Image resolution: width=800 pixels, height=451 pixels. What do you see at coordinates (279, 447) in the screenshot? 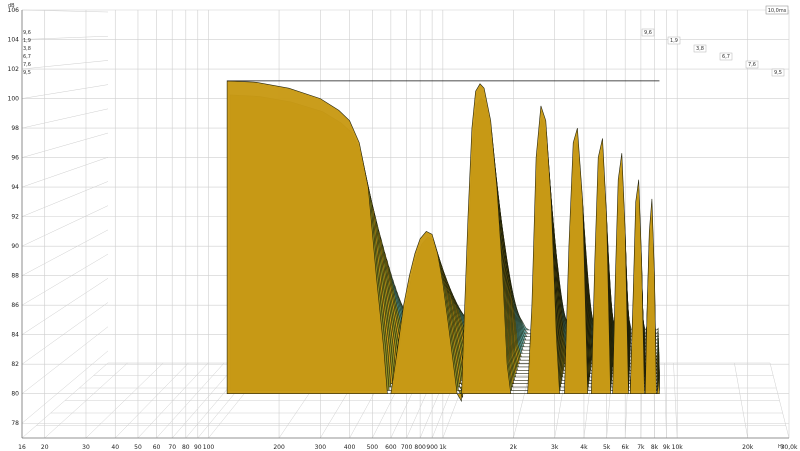
I see `x-tick-label: 200` at bounding box center [279, 447].